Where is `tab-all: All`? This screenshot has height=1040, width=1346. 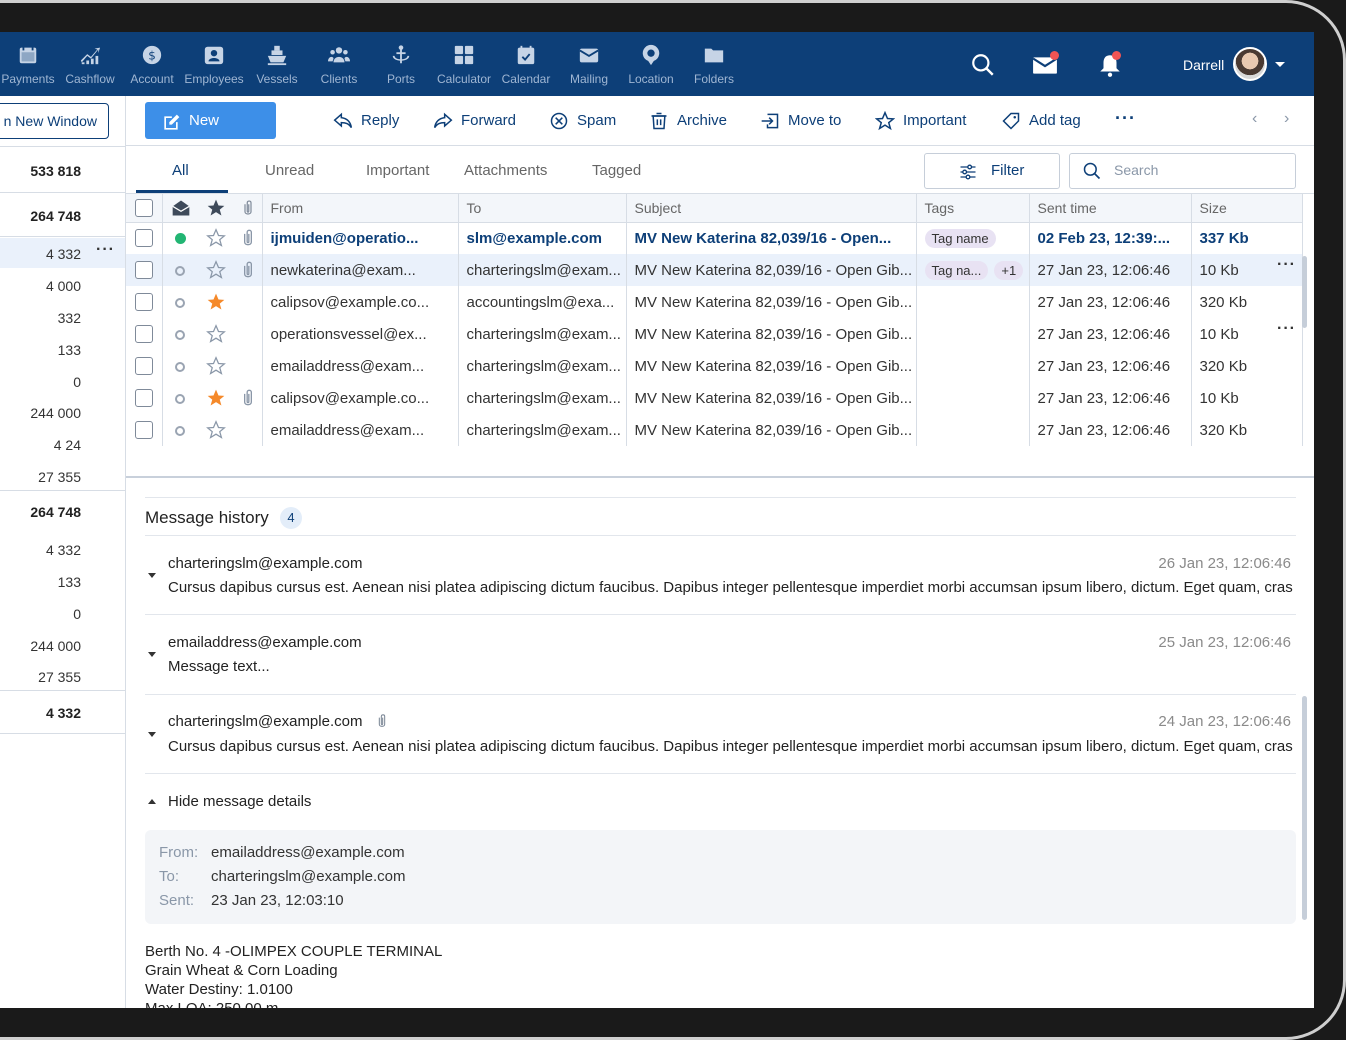 tab-all: All is located at coordinates (180, 170).